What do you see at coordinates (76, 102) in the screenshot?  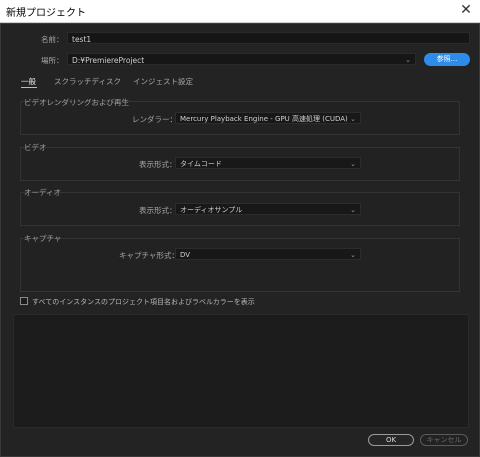 I see `video-render-title: ビデオレンダリングおよび再生` at bounding box center [76, 102].